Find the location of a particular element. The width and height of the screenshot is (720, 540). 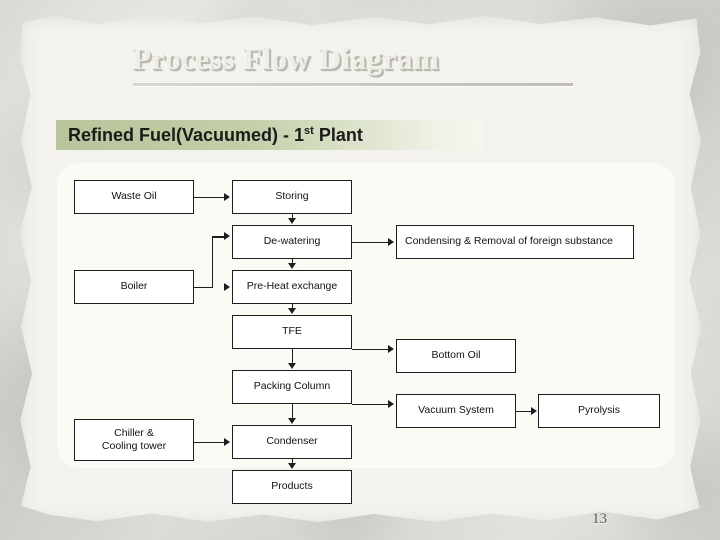

arrowhead-de-watering-to-condensing is located at coordinates (391, 241).